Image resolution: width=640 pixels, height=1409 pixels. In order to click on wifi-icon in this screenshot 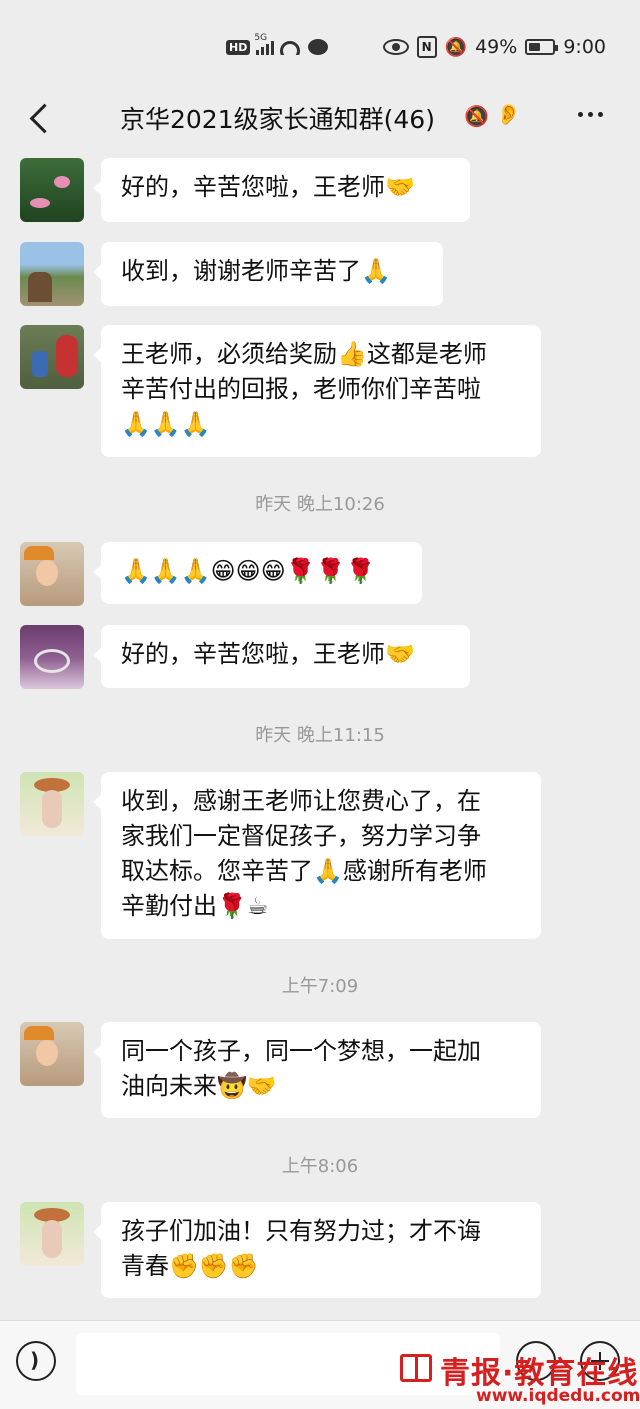, I will do `click(291, 47)`.